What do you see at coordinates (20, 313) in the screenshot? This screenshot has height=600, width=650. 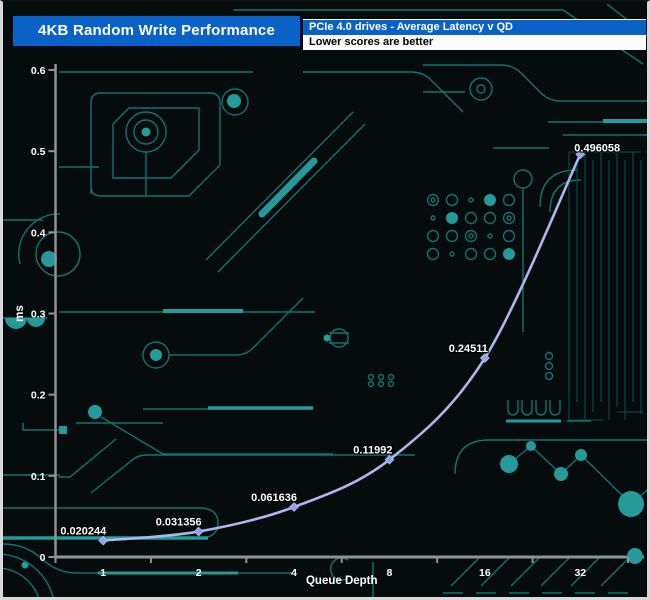 I see `svg-text: ms` at bounding box center [20, 313].